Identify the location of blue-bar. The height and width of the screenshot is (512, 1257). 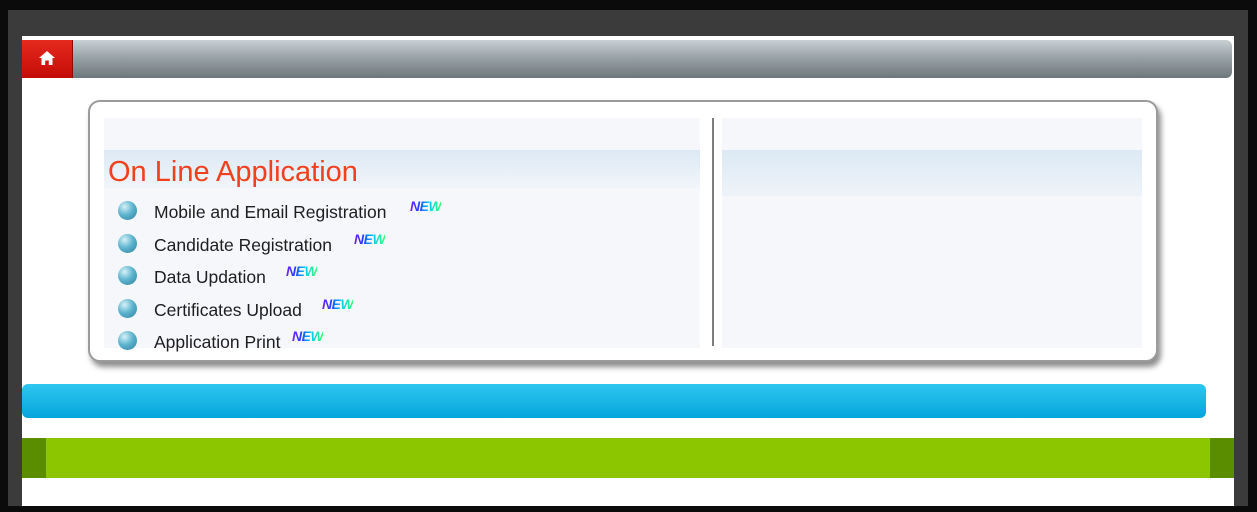
(614, 401).